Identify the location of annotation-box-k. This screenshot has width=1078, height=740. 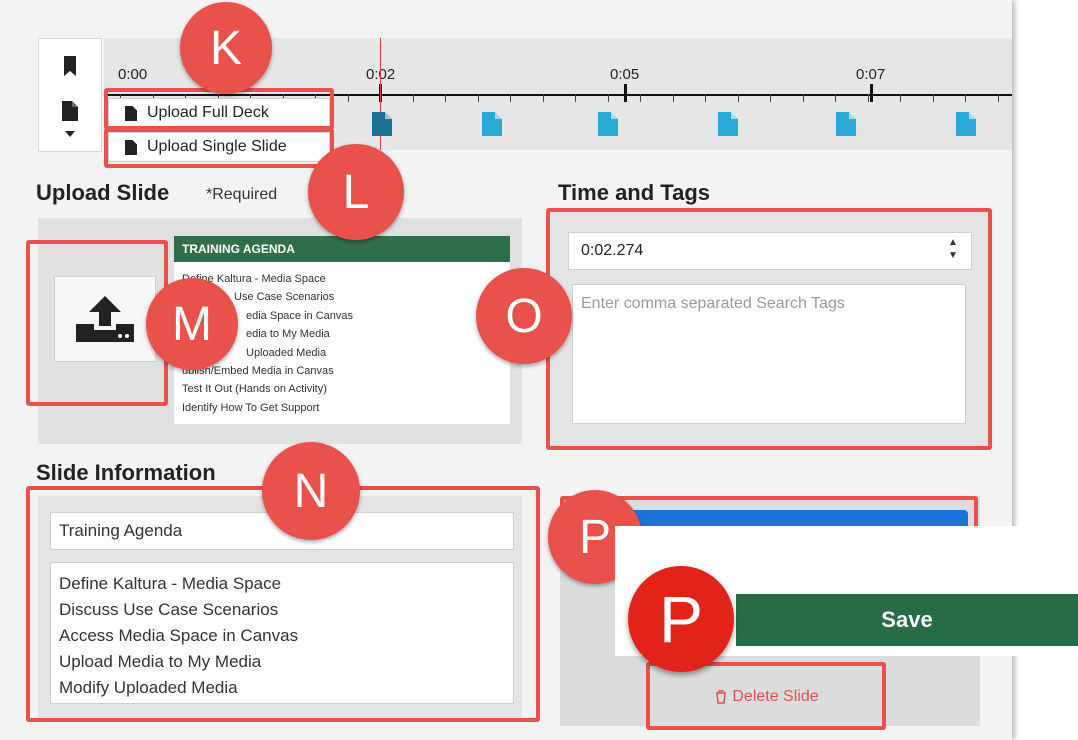
(219, 109).